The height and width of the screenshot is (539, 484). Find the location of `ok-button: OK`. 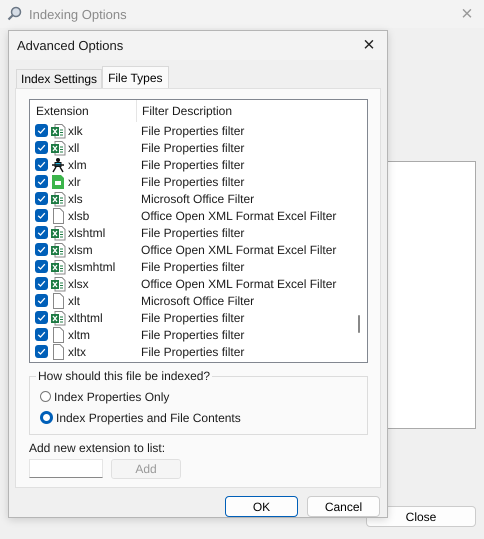

ok-button: OK is located at coordinates (261, 506).